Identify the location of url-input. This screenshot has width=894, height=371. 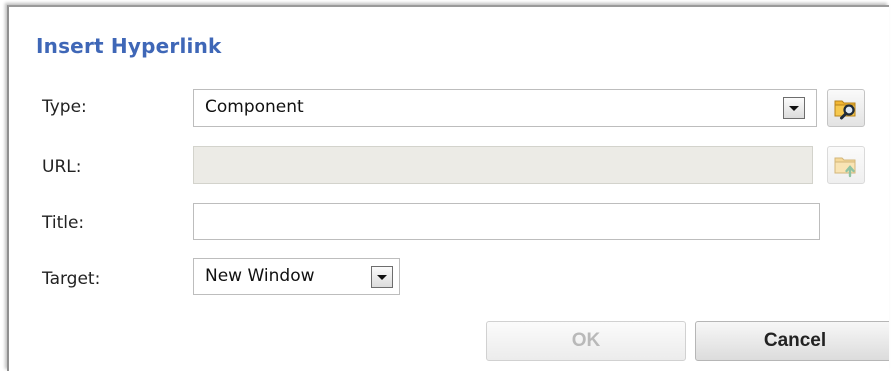
(503, 165).